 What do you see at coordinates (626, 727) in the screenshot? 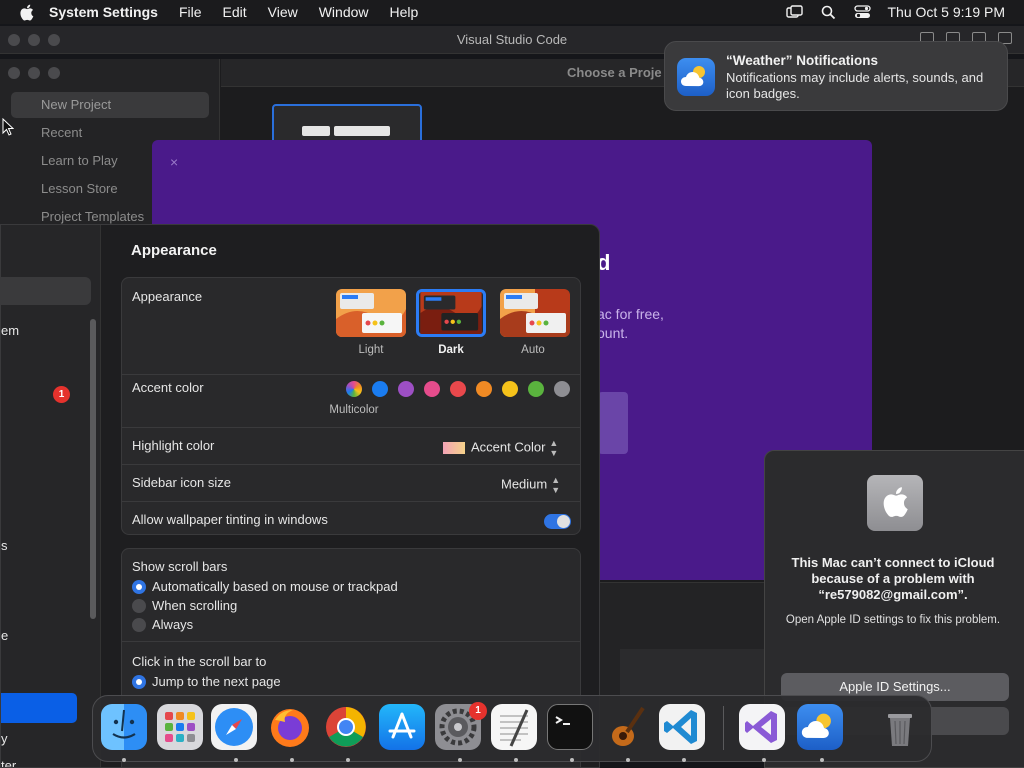
I see `dock-garageband-icon` at bounding box center [626, 727].